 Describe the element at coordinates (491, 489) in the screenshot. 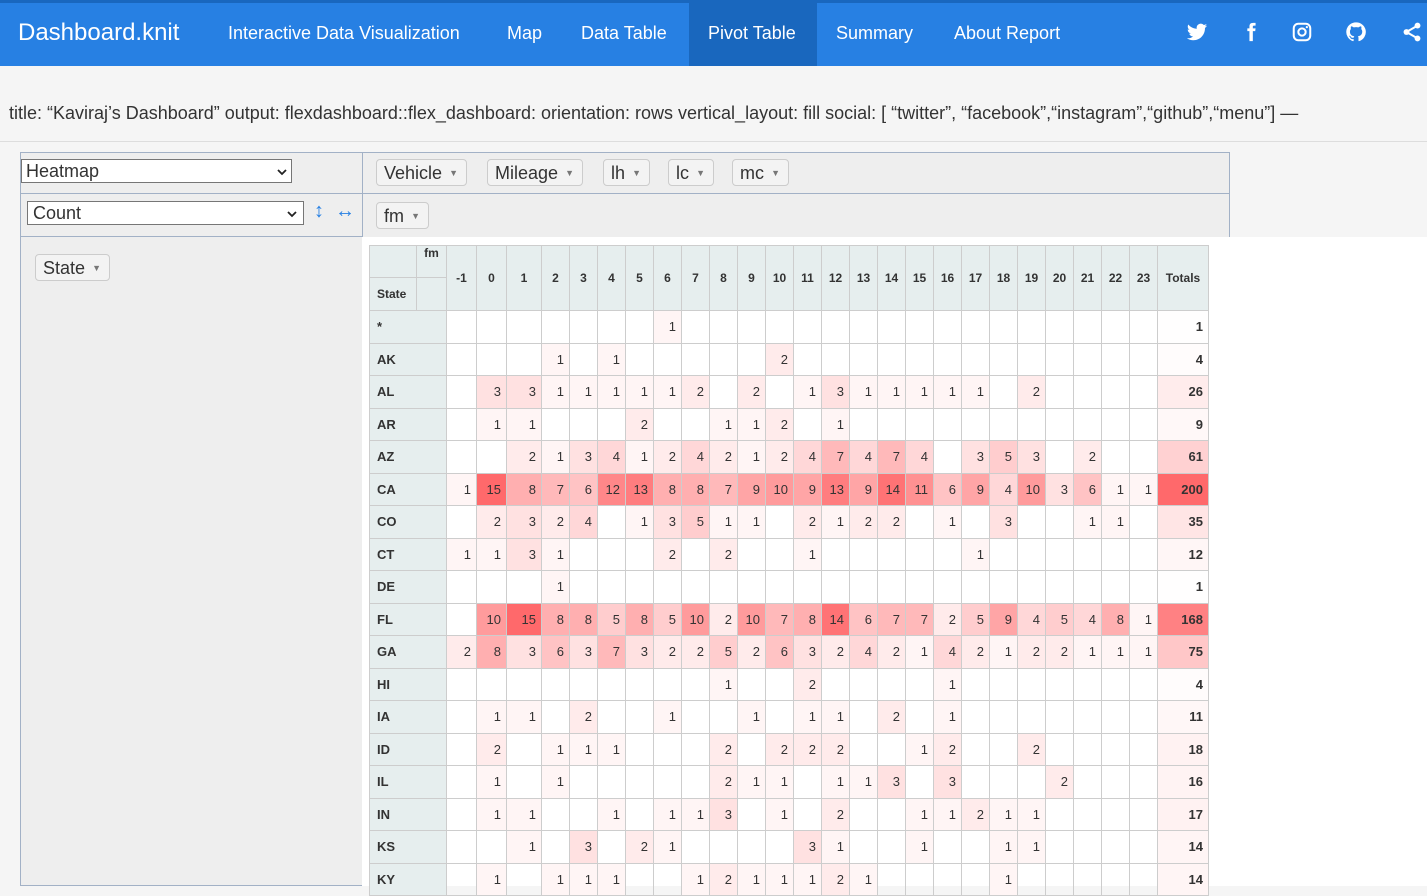

I see `heatmap-cell: 15` at that location.